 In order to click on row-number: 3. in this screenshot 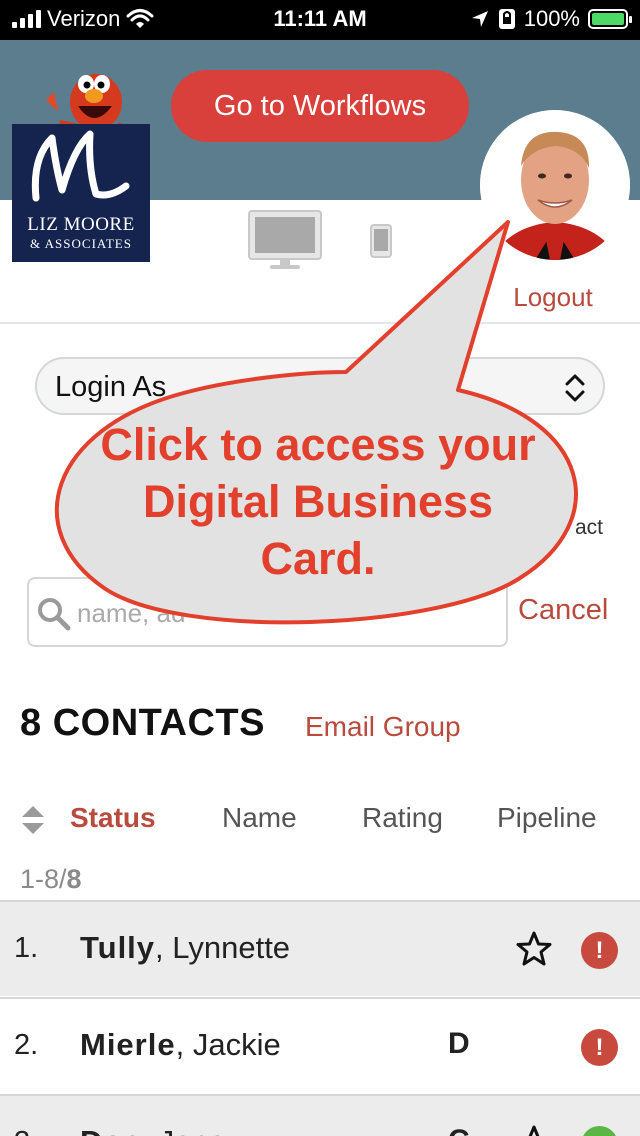, I will do `click(26, 1131)`.